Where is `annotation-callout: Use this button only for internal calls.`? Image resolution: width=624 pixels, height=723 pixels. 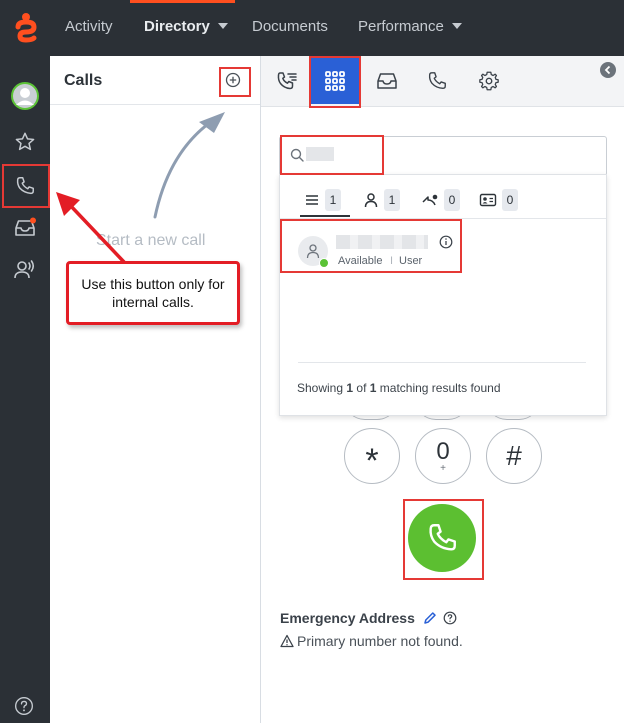
annotation-callout: Use this button only for internal calls. is located at coordinates (153, 293).